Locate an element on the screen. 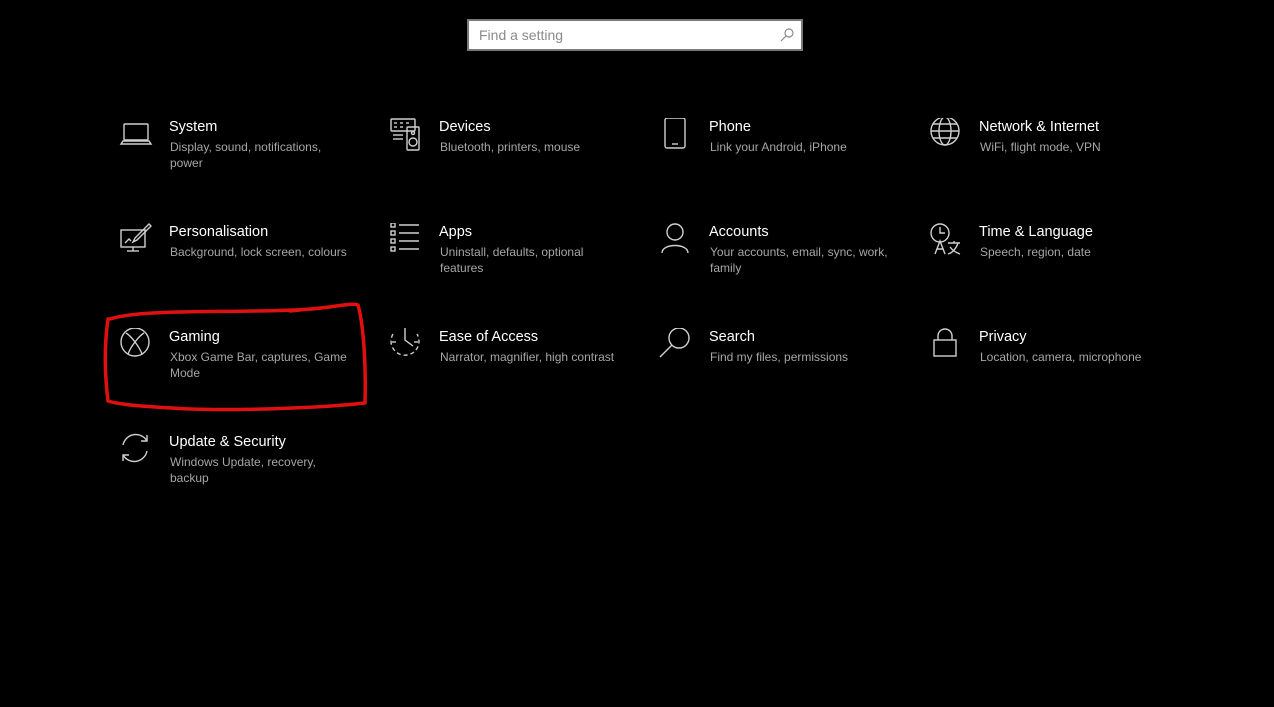 The height and width of the screenshot is (707, 1274). globe-icon is located at coordinates (946, 135).